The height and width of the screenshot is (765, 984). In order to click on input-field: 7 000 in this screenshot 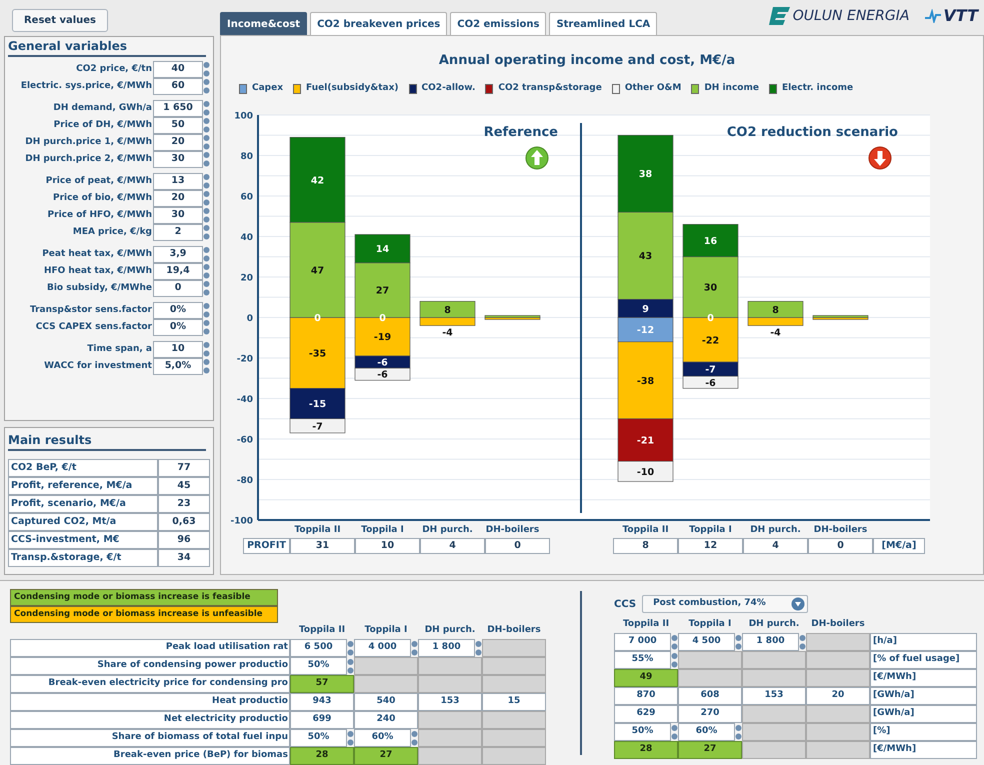, I will do `click(642, 642)`.